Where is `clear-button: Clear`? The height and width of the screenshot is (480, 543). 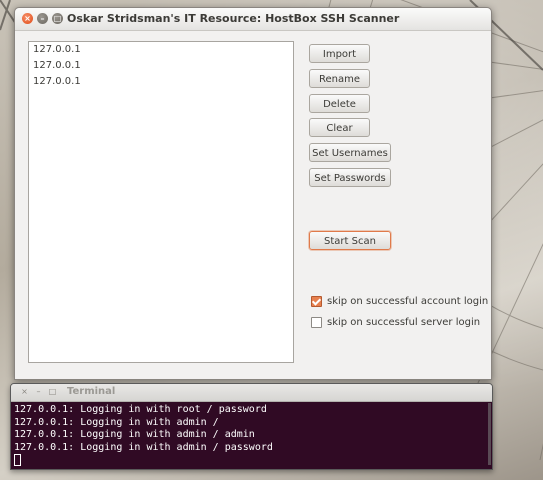
clear-button: Clear is located at coordinates (339, 127).